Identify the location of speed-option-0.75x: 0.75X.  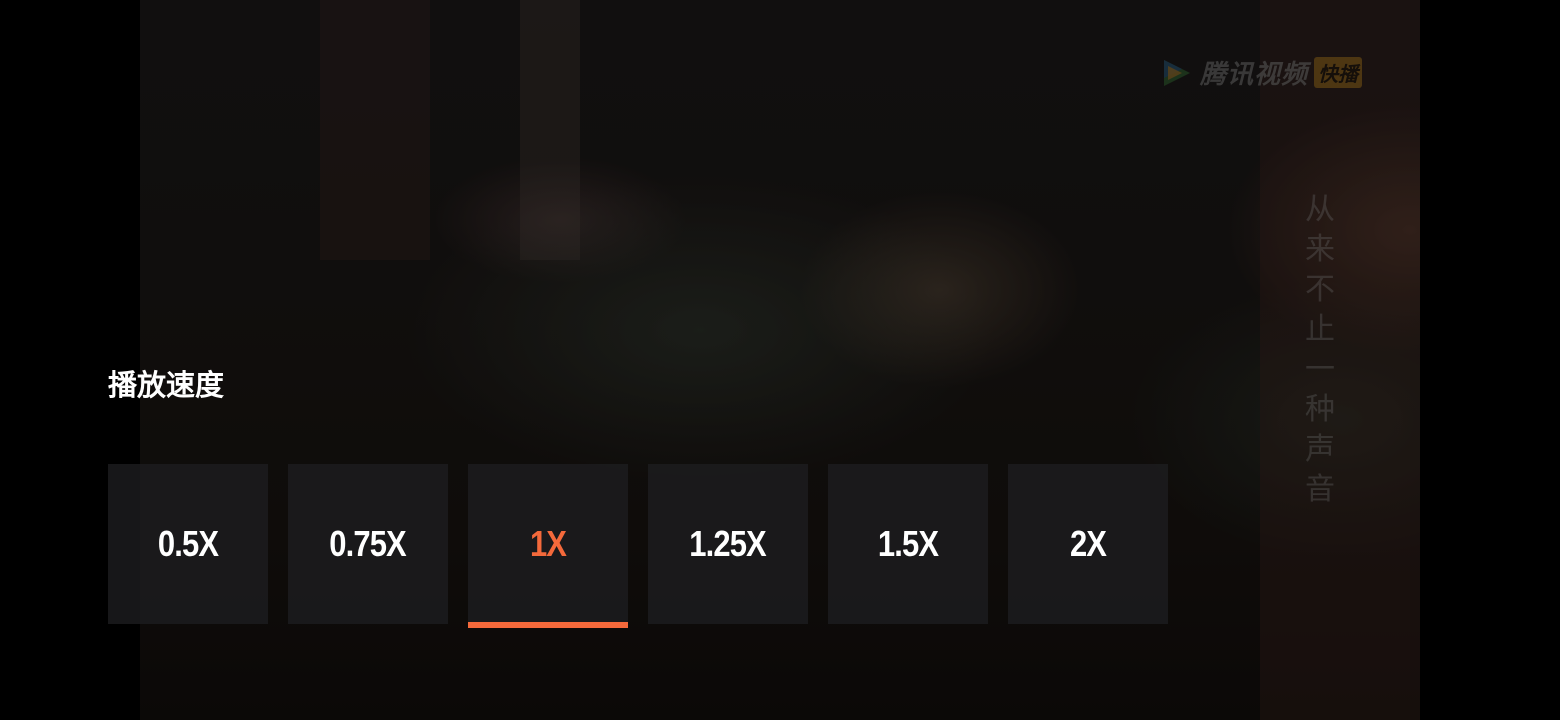
(368, 544).